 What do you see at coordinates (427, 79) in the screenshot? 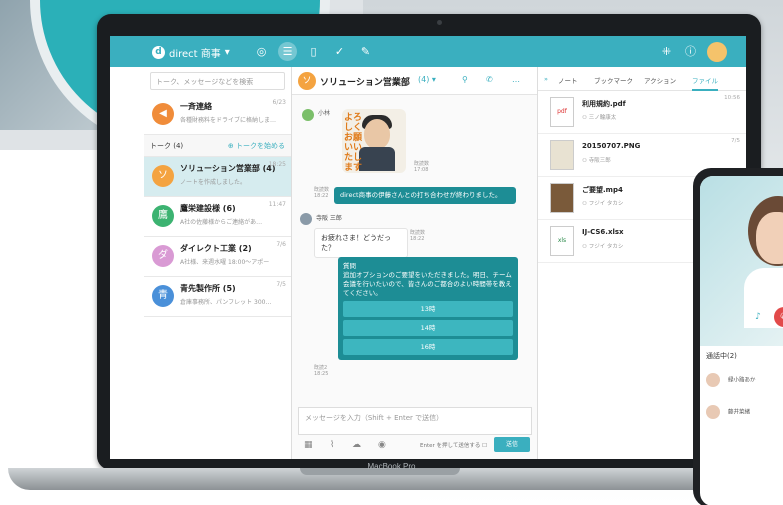
I see `member-count: (4) ▾` at bounding box center [427, 79].